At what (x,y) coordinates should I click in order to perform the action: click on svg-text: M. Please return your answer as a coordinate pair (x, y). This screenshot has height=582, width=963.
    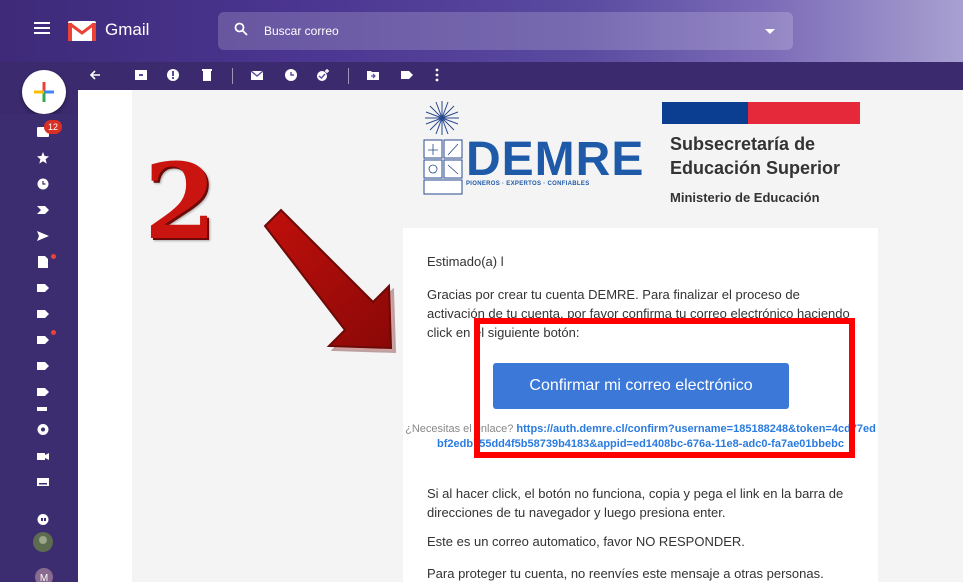
    Looking at the image, I should click on (44, 577).